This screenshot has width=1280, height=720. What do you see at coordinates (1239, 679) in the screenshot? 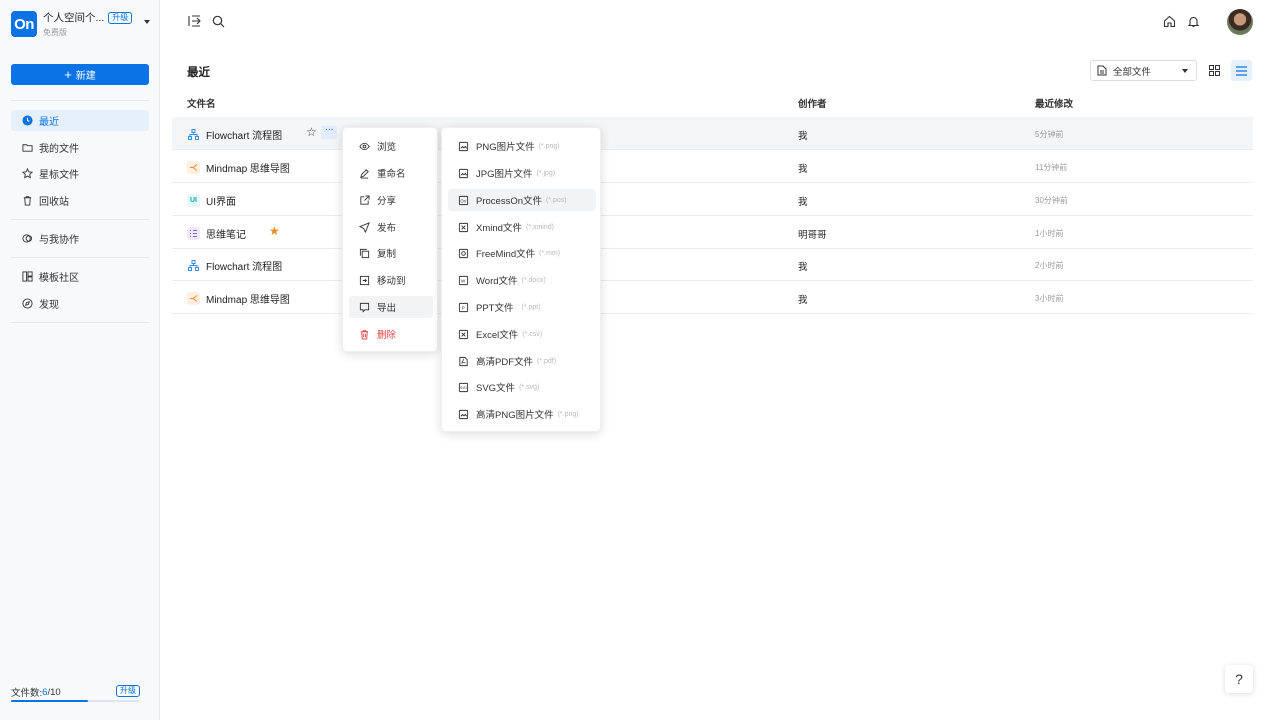
I see `help-button: ?` at bounding box center [1239, 679].